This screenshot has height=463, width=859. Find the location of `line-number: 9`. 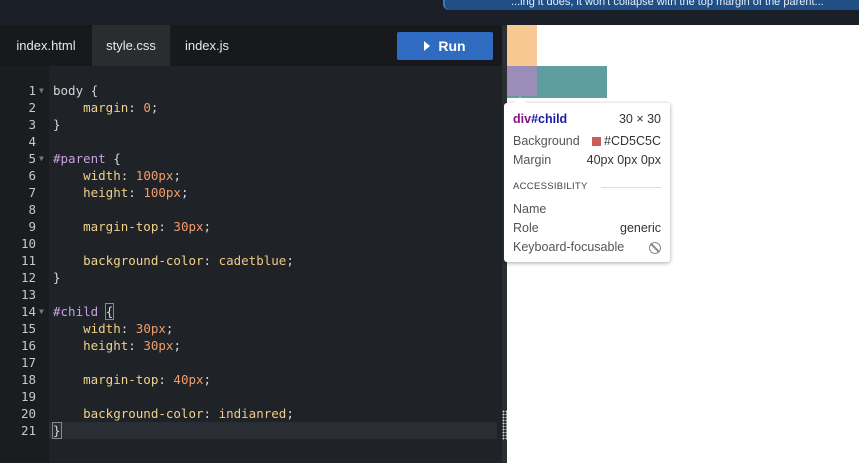

line-number: 9 is located at coordinates (32, 226).